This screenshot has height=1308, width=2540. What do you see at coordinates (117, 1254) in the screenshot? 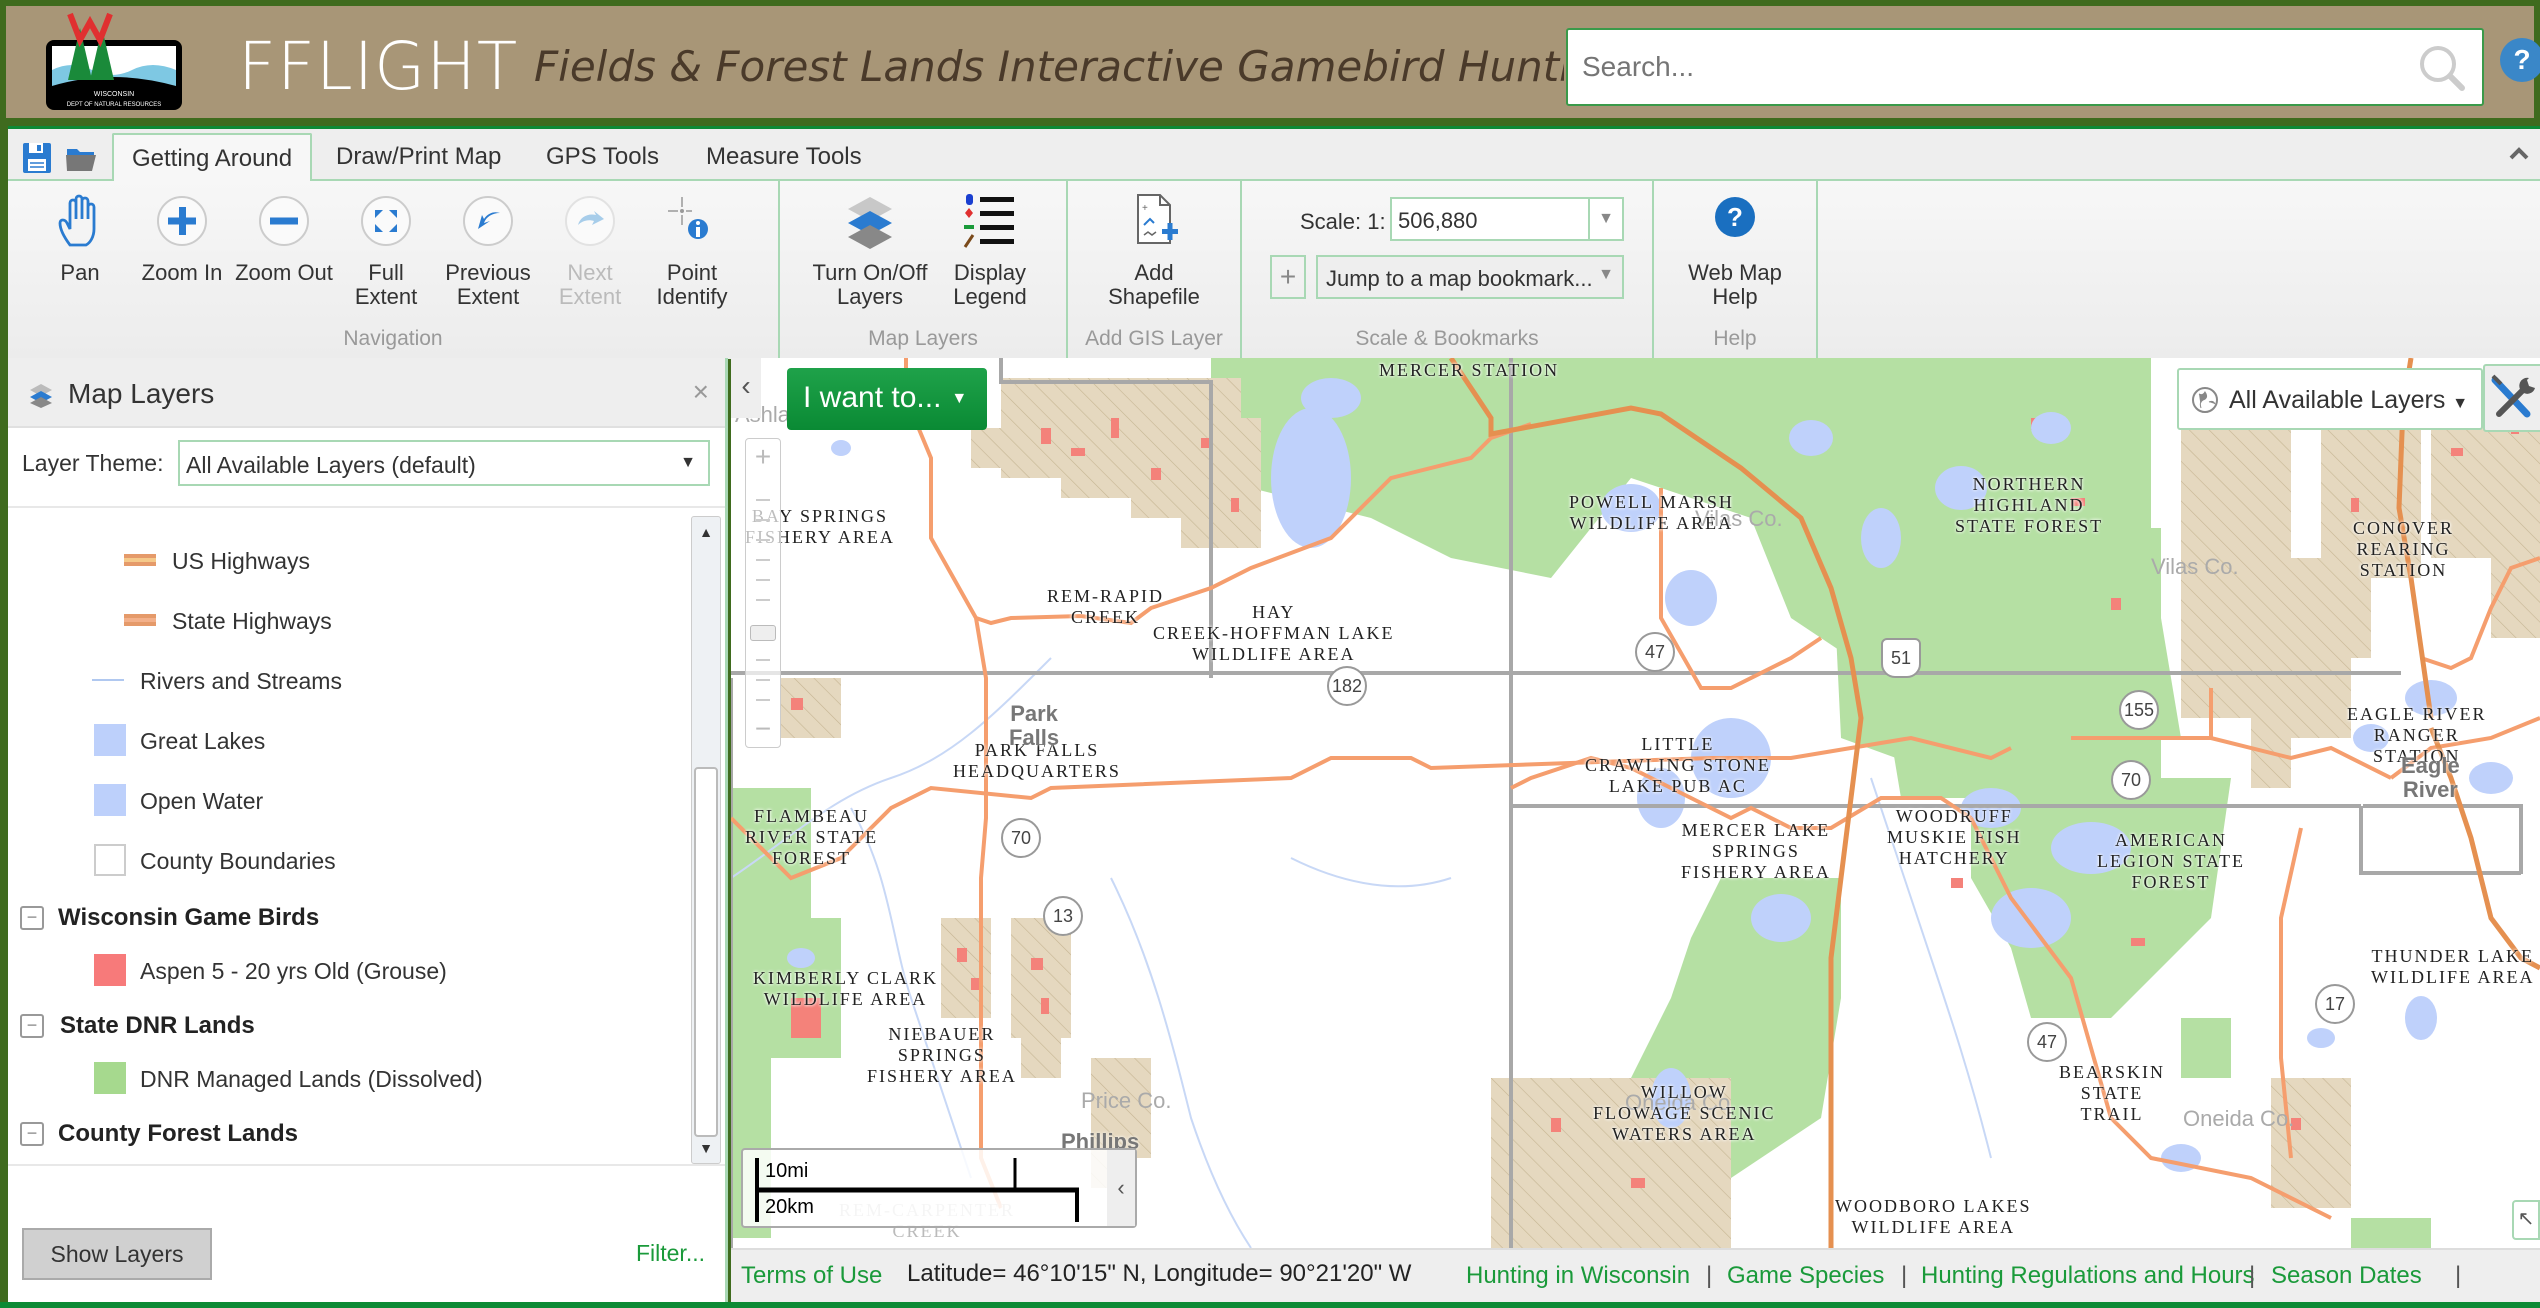
I see `show-layers-button: Show Layers` at bounding box center [117, 1254].